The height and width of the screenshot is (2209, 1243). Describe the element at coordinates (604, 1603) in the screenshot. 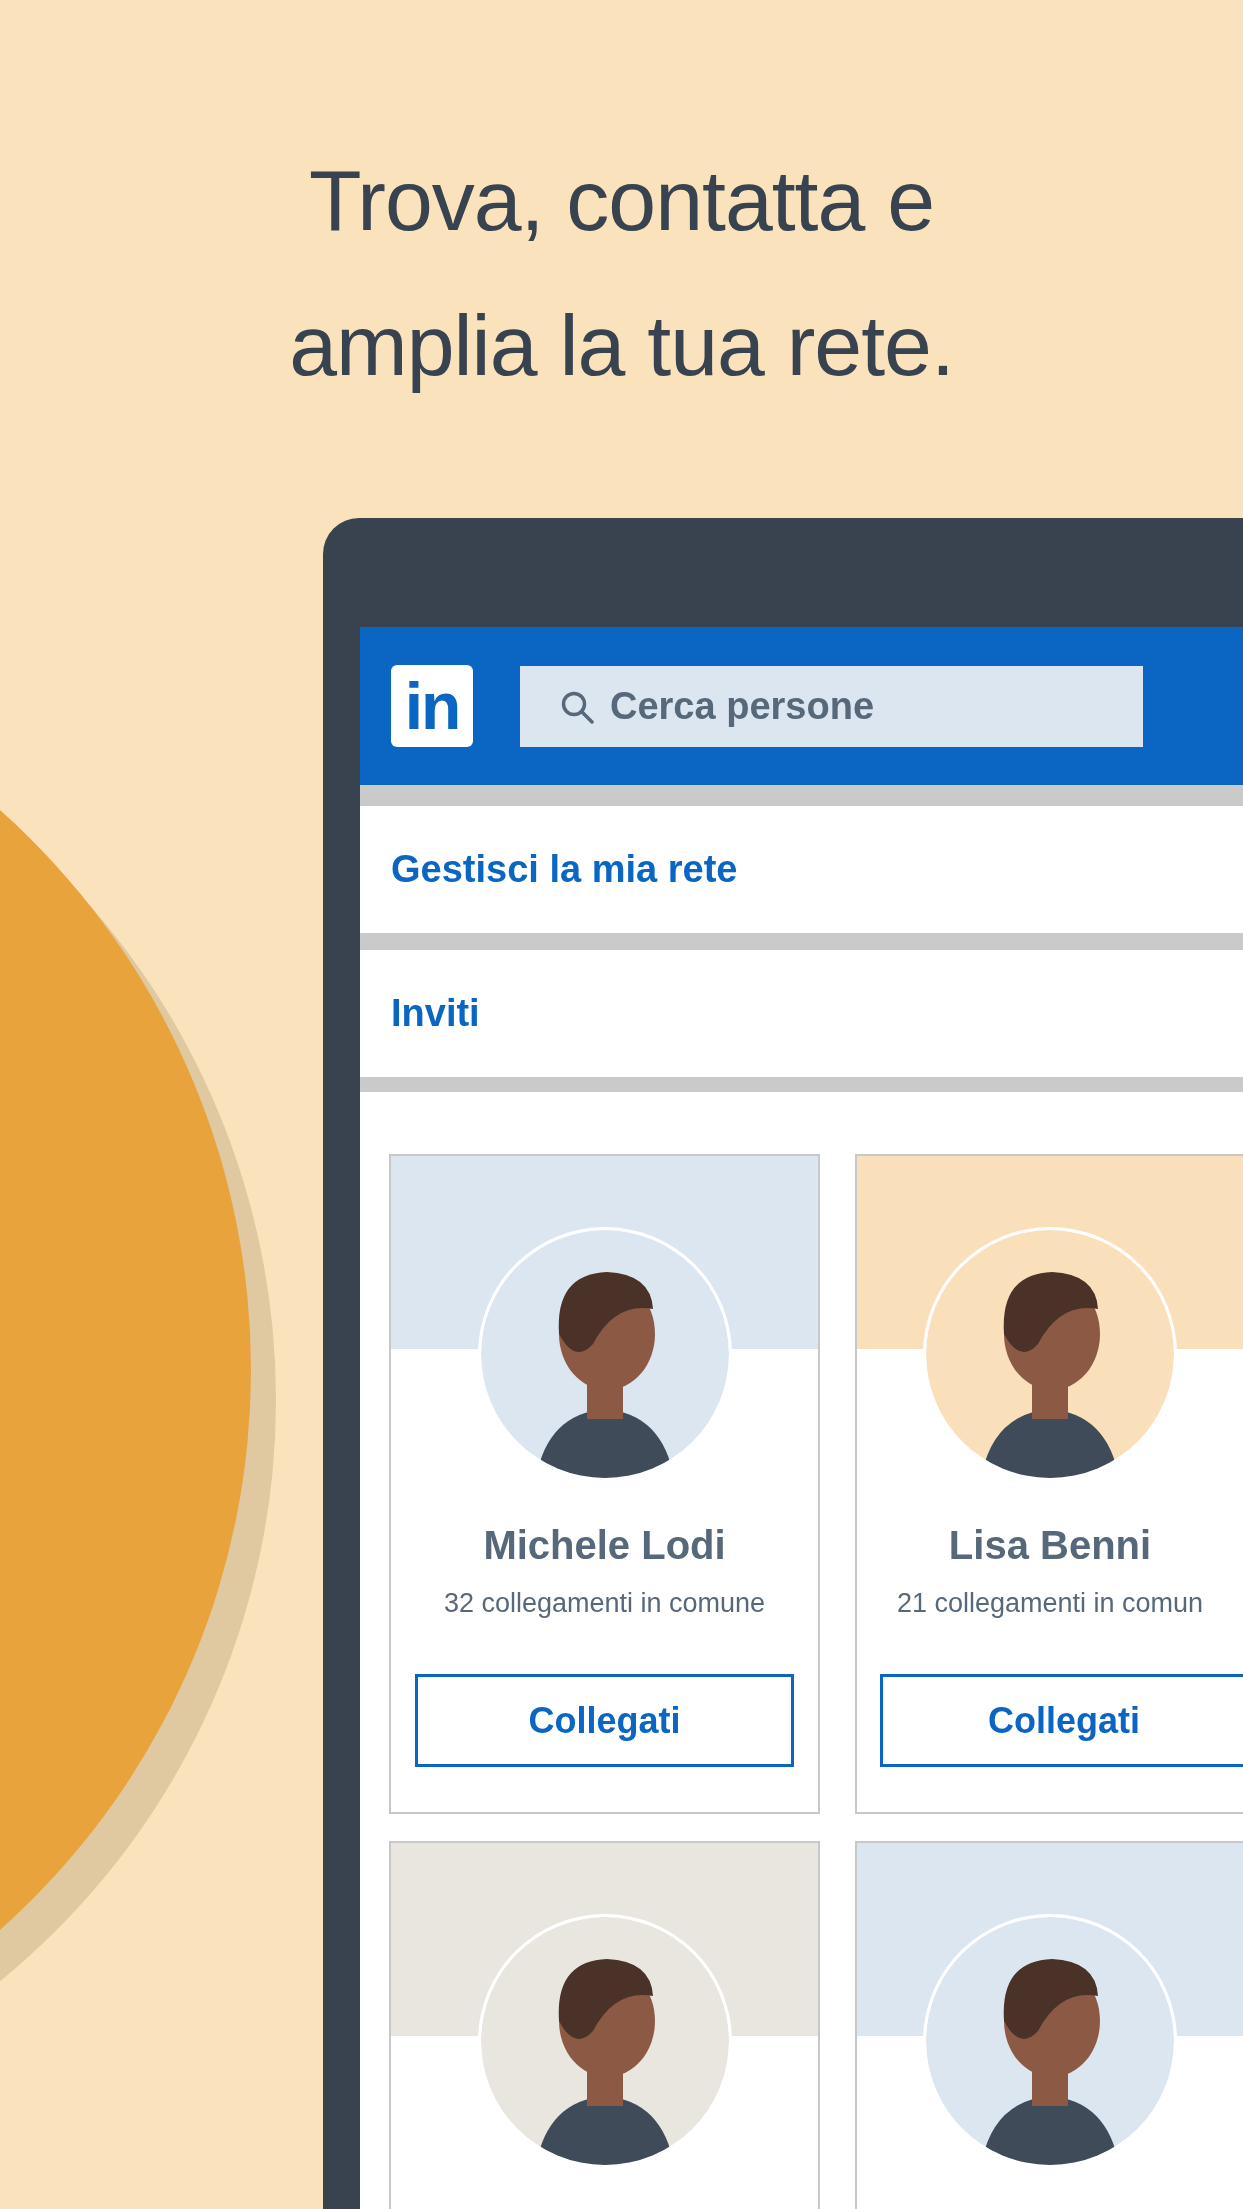

I see `mutual-connections: 32 collegamenti in comune` at that location.